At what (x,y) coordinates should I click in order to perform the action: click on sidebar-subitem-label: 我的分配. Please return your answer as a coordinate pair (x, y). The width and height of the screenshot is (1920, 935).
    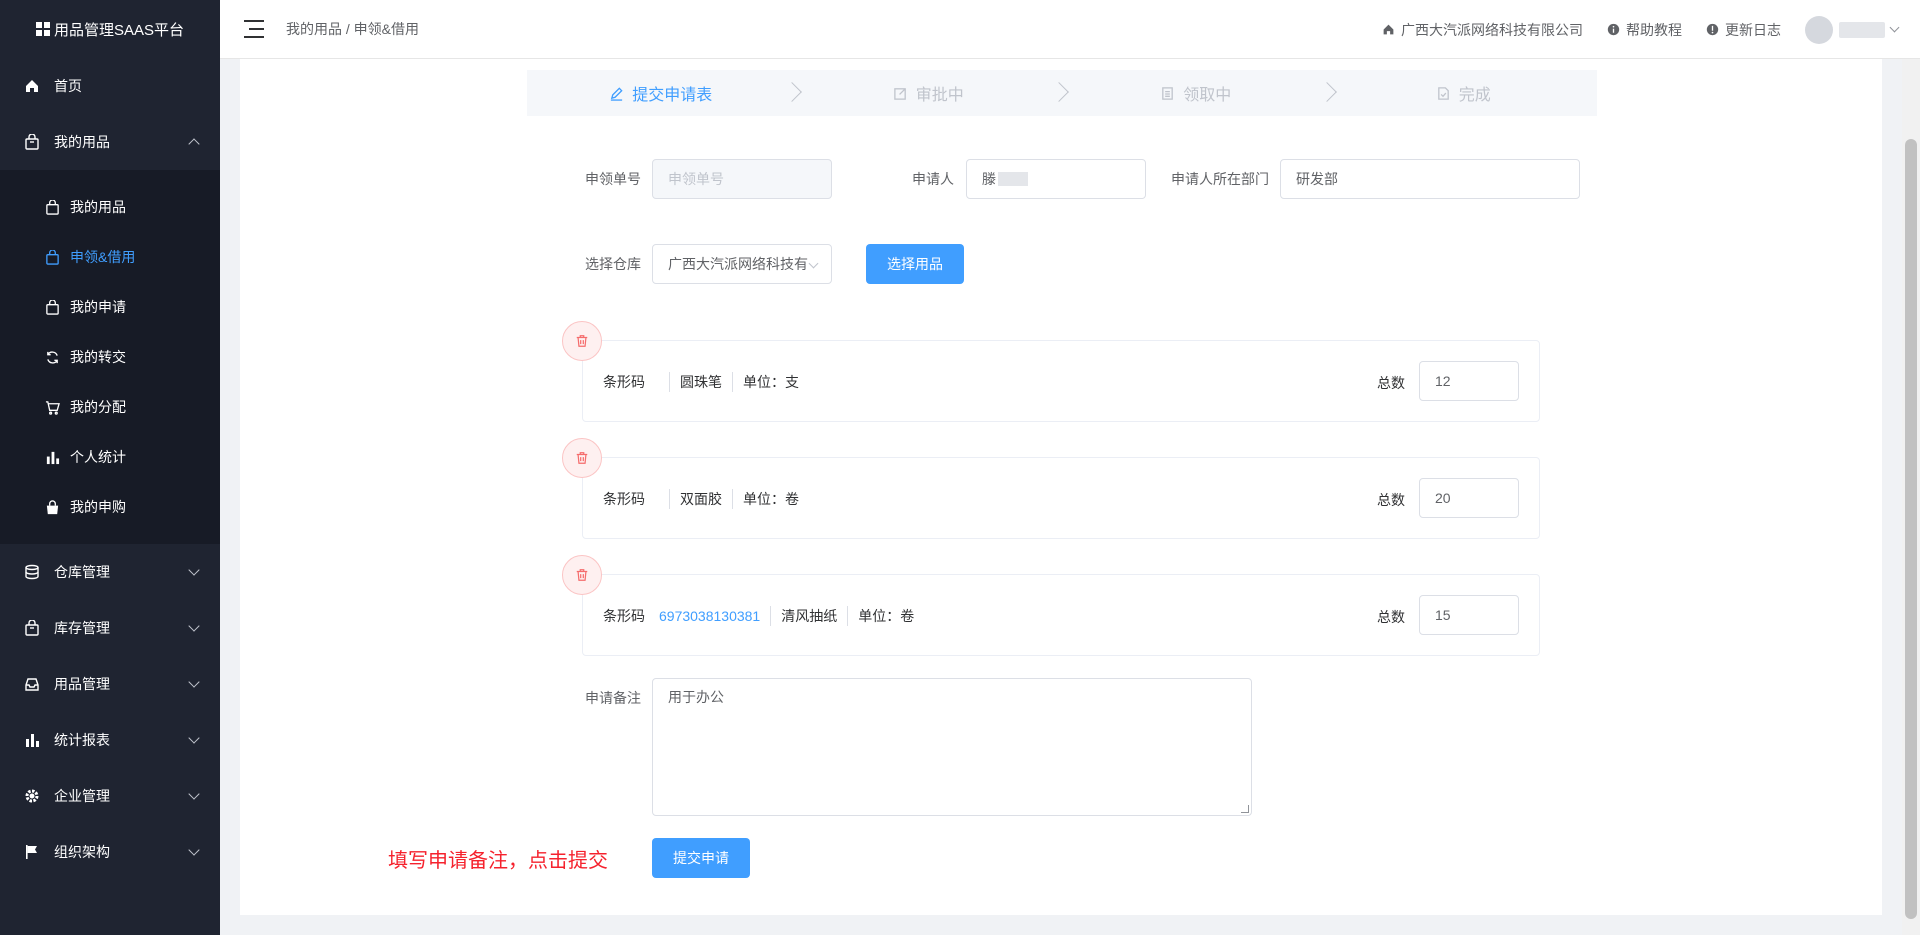
    Looking at the image, I should click on (98, 407).